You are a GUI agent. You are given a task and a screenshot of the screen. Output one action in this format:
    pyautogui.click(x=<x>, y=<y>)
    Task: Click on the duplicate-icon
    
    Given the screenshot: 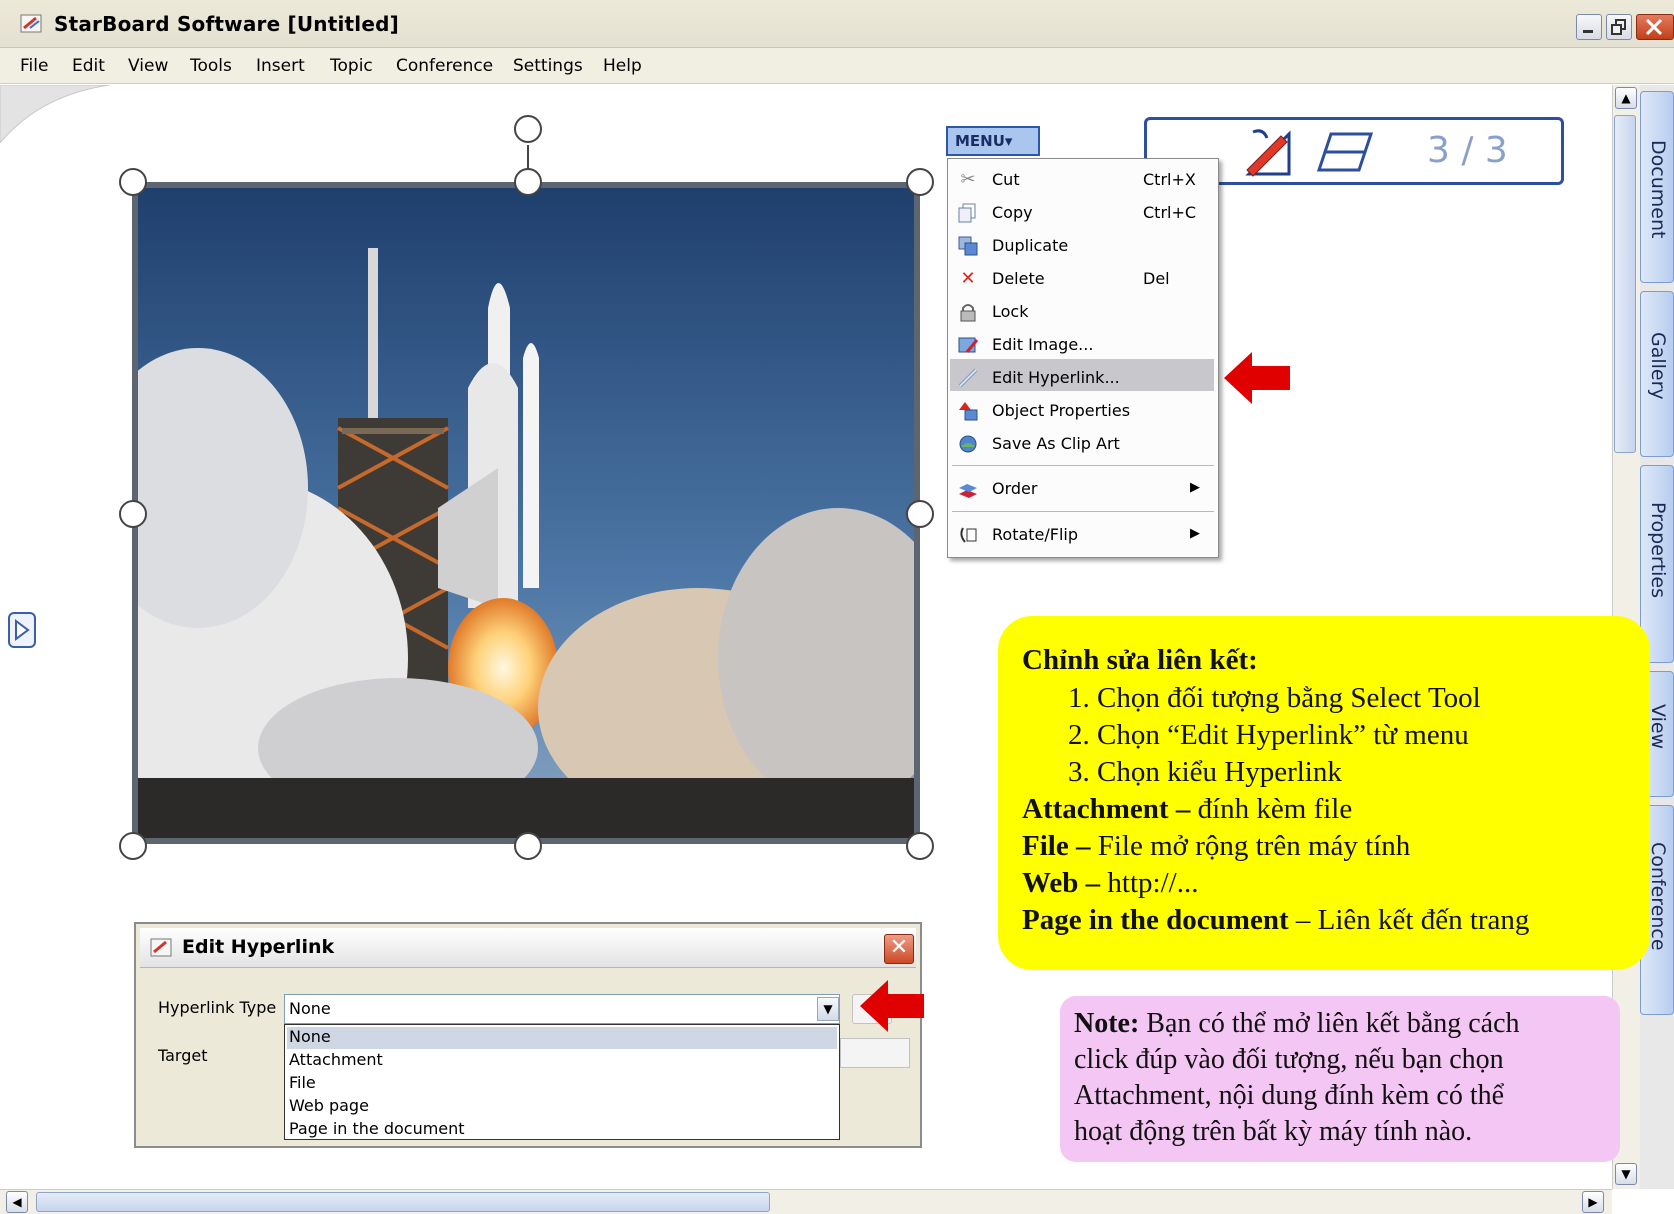 What is the action you would take?
    pyautogui.click(x=968, y=246)
    